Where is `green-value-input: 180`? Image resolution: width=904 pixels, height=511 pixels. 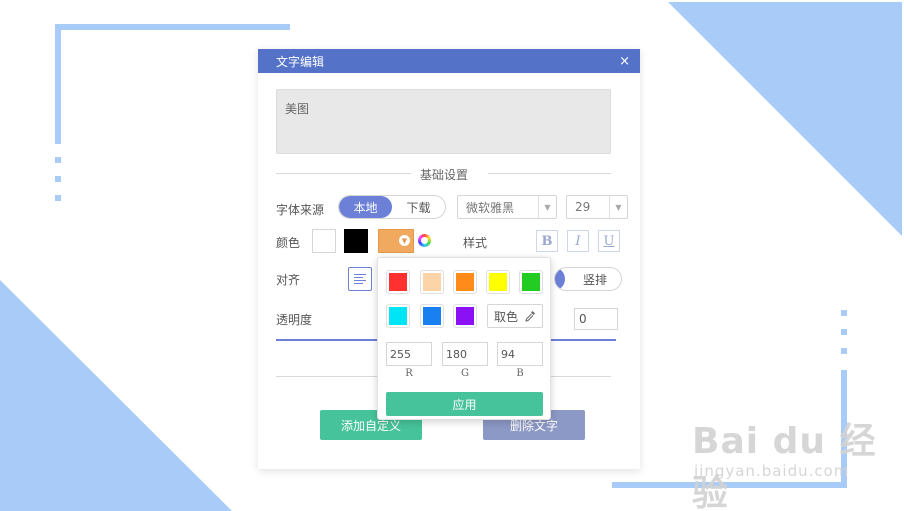
green-value-input: 180 is located at coordinates (465, 354).